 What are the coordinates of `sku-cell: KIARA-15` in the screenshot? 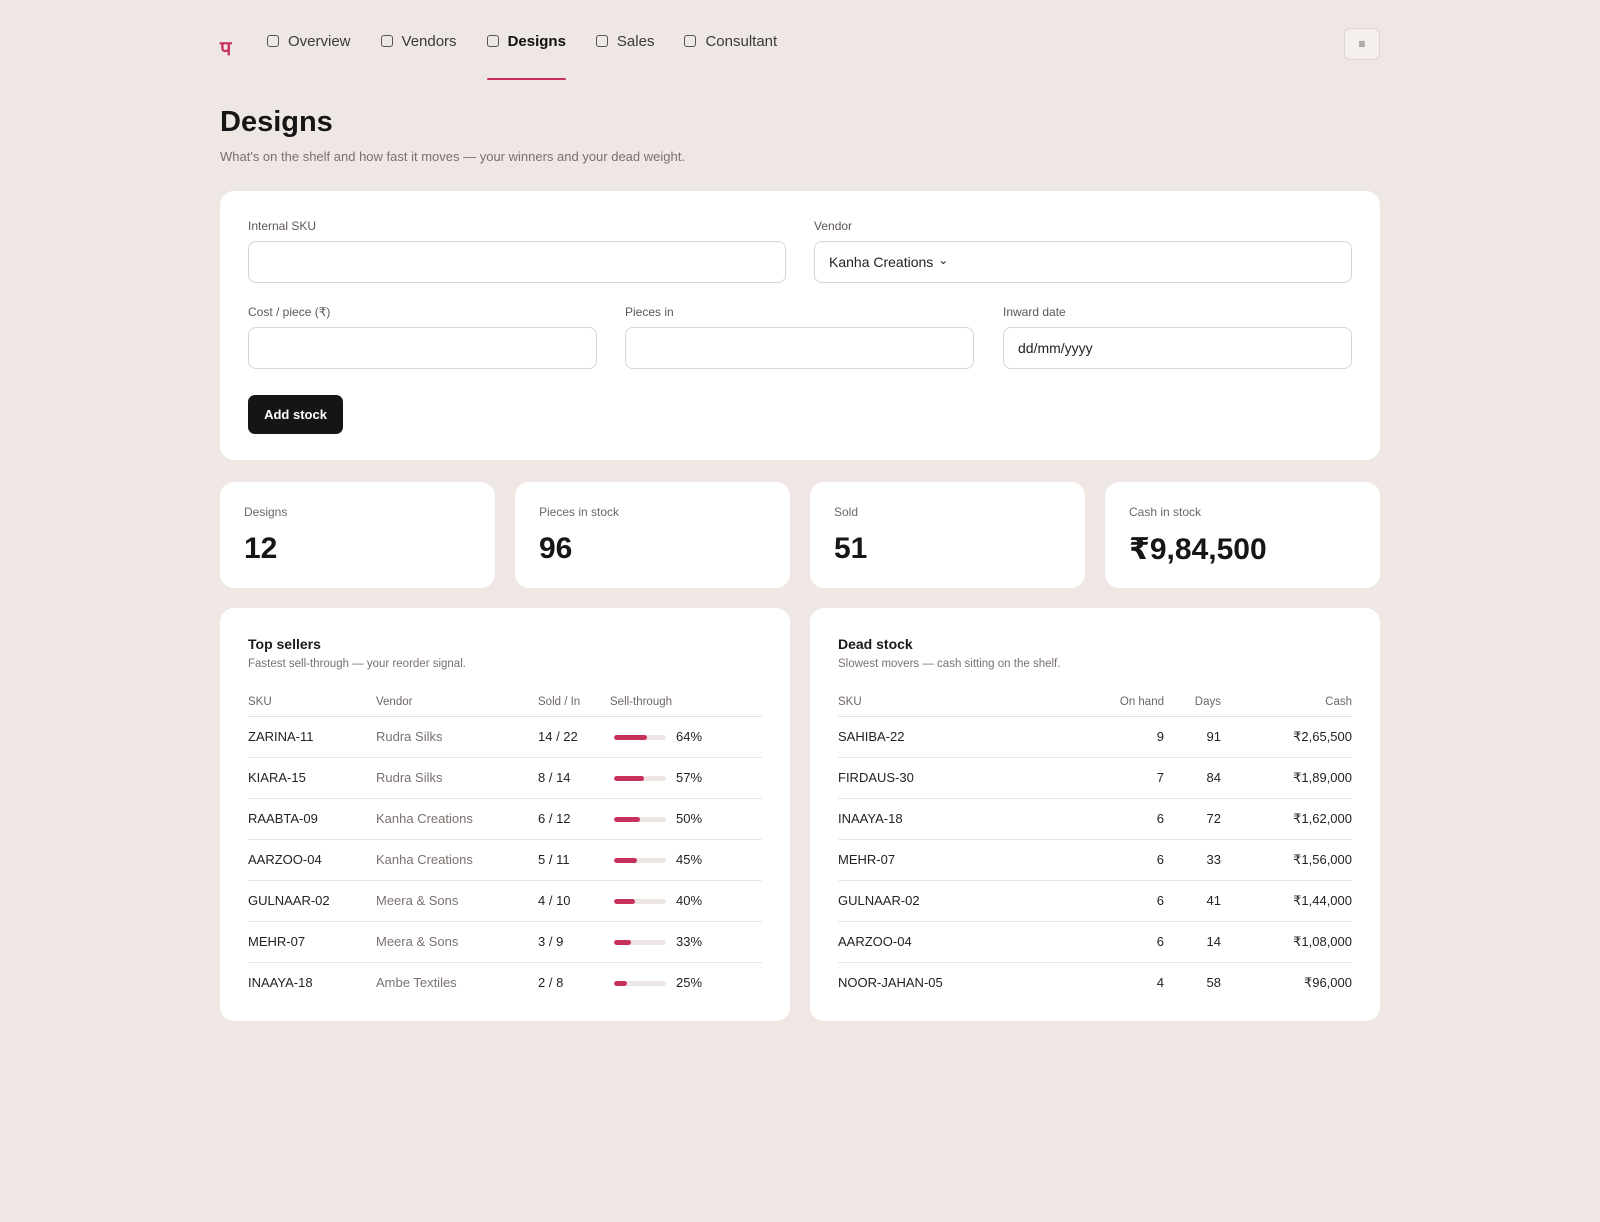 It's located at (277, 777).